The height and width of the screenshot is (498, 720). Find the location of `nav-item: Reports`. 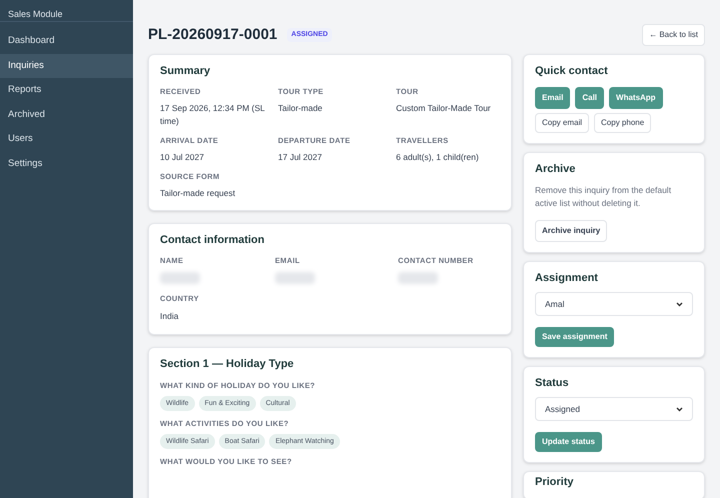

nav-item: Reports is located at coordinates (66, 90).